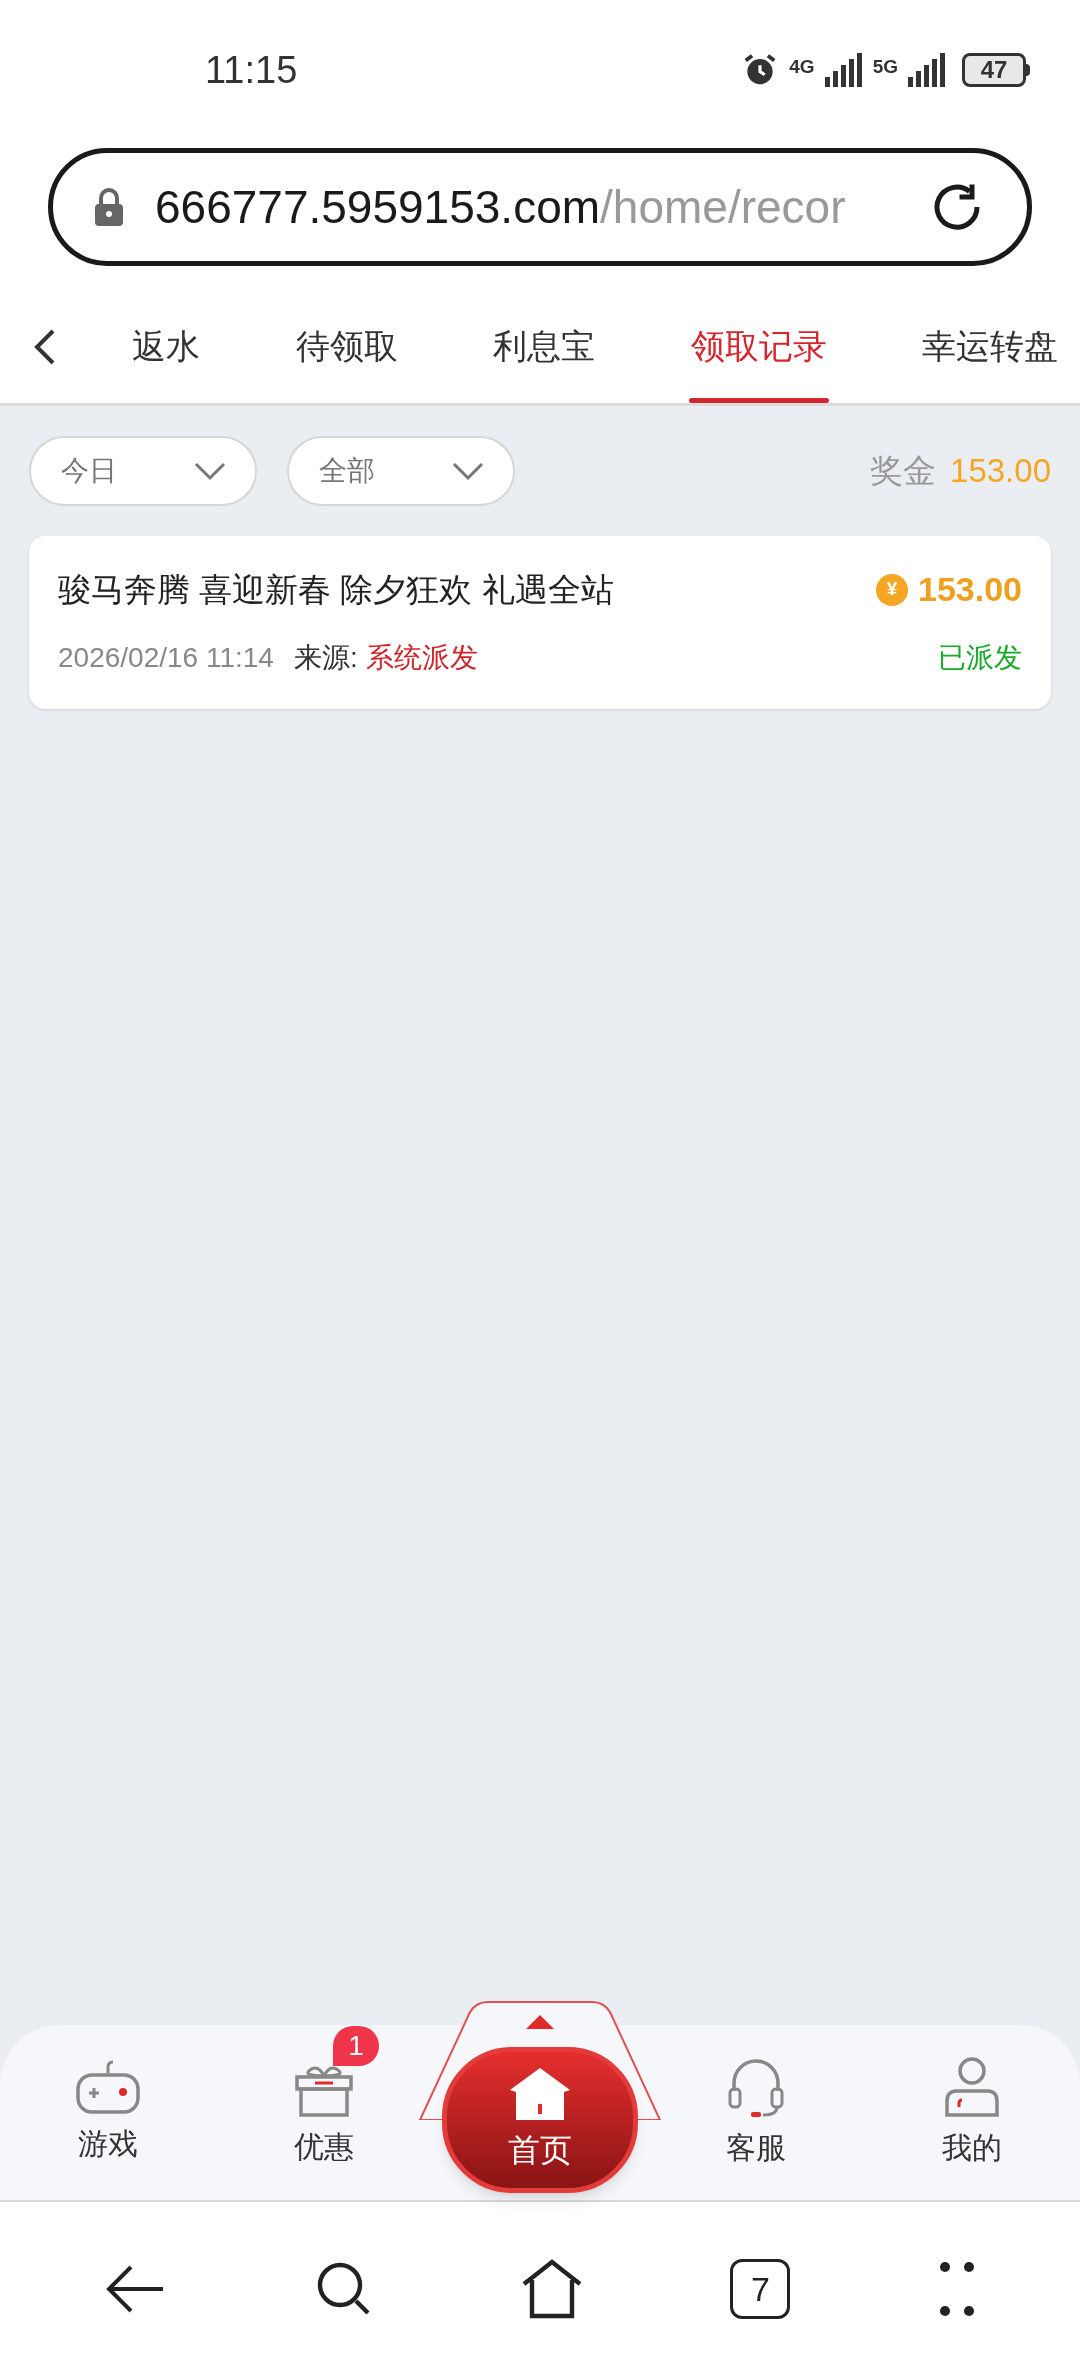  I want to click on bonus-label: 奖金, so click(903, 471).